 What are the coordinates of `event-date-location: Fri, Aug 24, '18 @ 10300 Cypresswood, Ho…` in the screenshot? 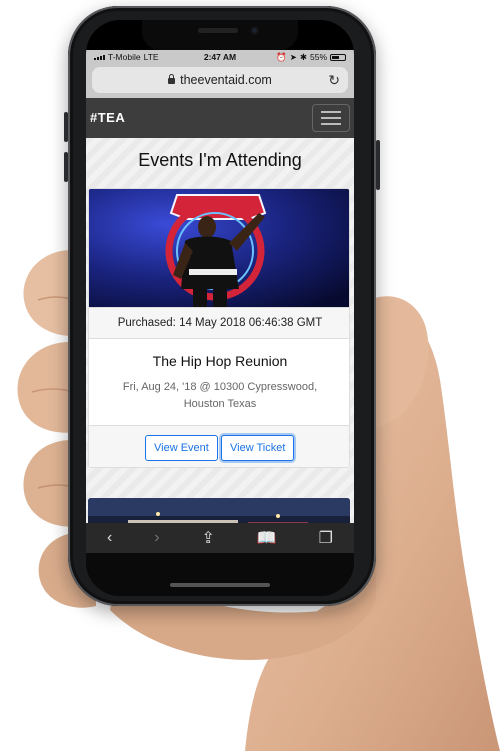 It's located at (220, 395).